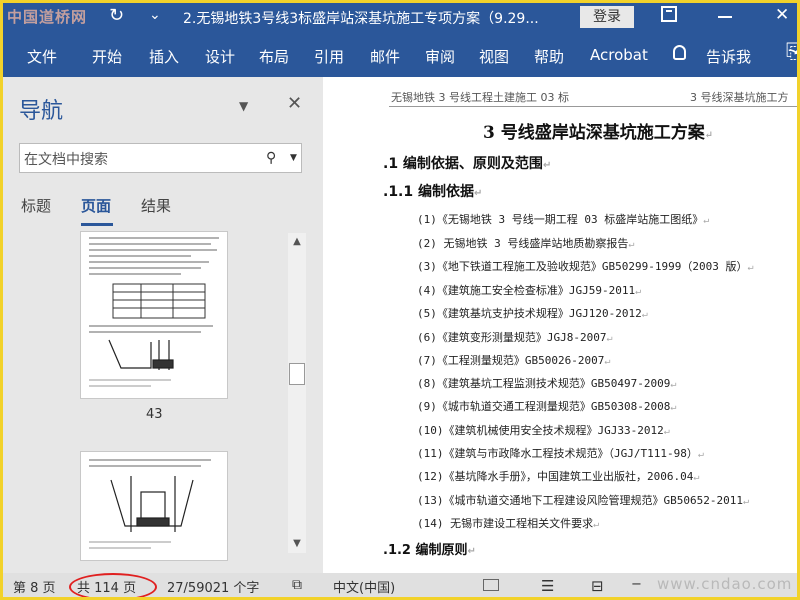  What do you see at coordinates (66, 159) in the screenshot?
I see `nav-search-input: 在文档中搜索` at bounding box center [66, 159].